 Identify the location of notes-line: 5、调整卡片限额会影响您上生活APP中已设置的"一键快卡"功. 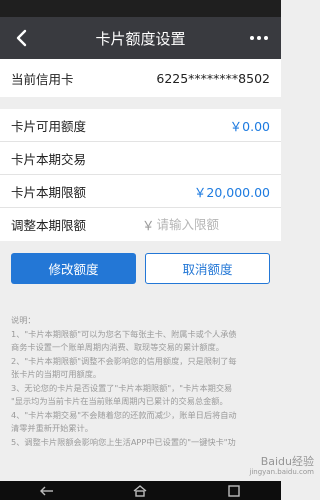
(123, 441).